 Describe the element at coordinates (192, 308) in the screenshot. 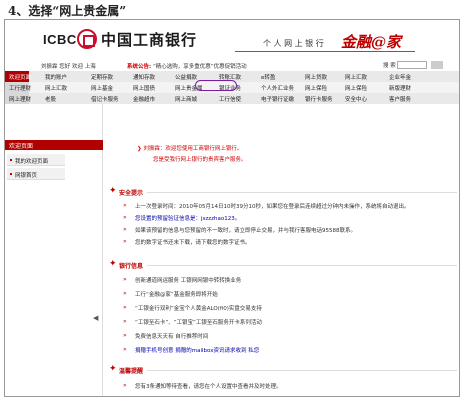

I see `bank-info-link: “工银金行双利”金宝个人黄金ALO(ﬁ0)实盘交易支持` at that location.